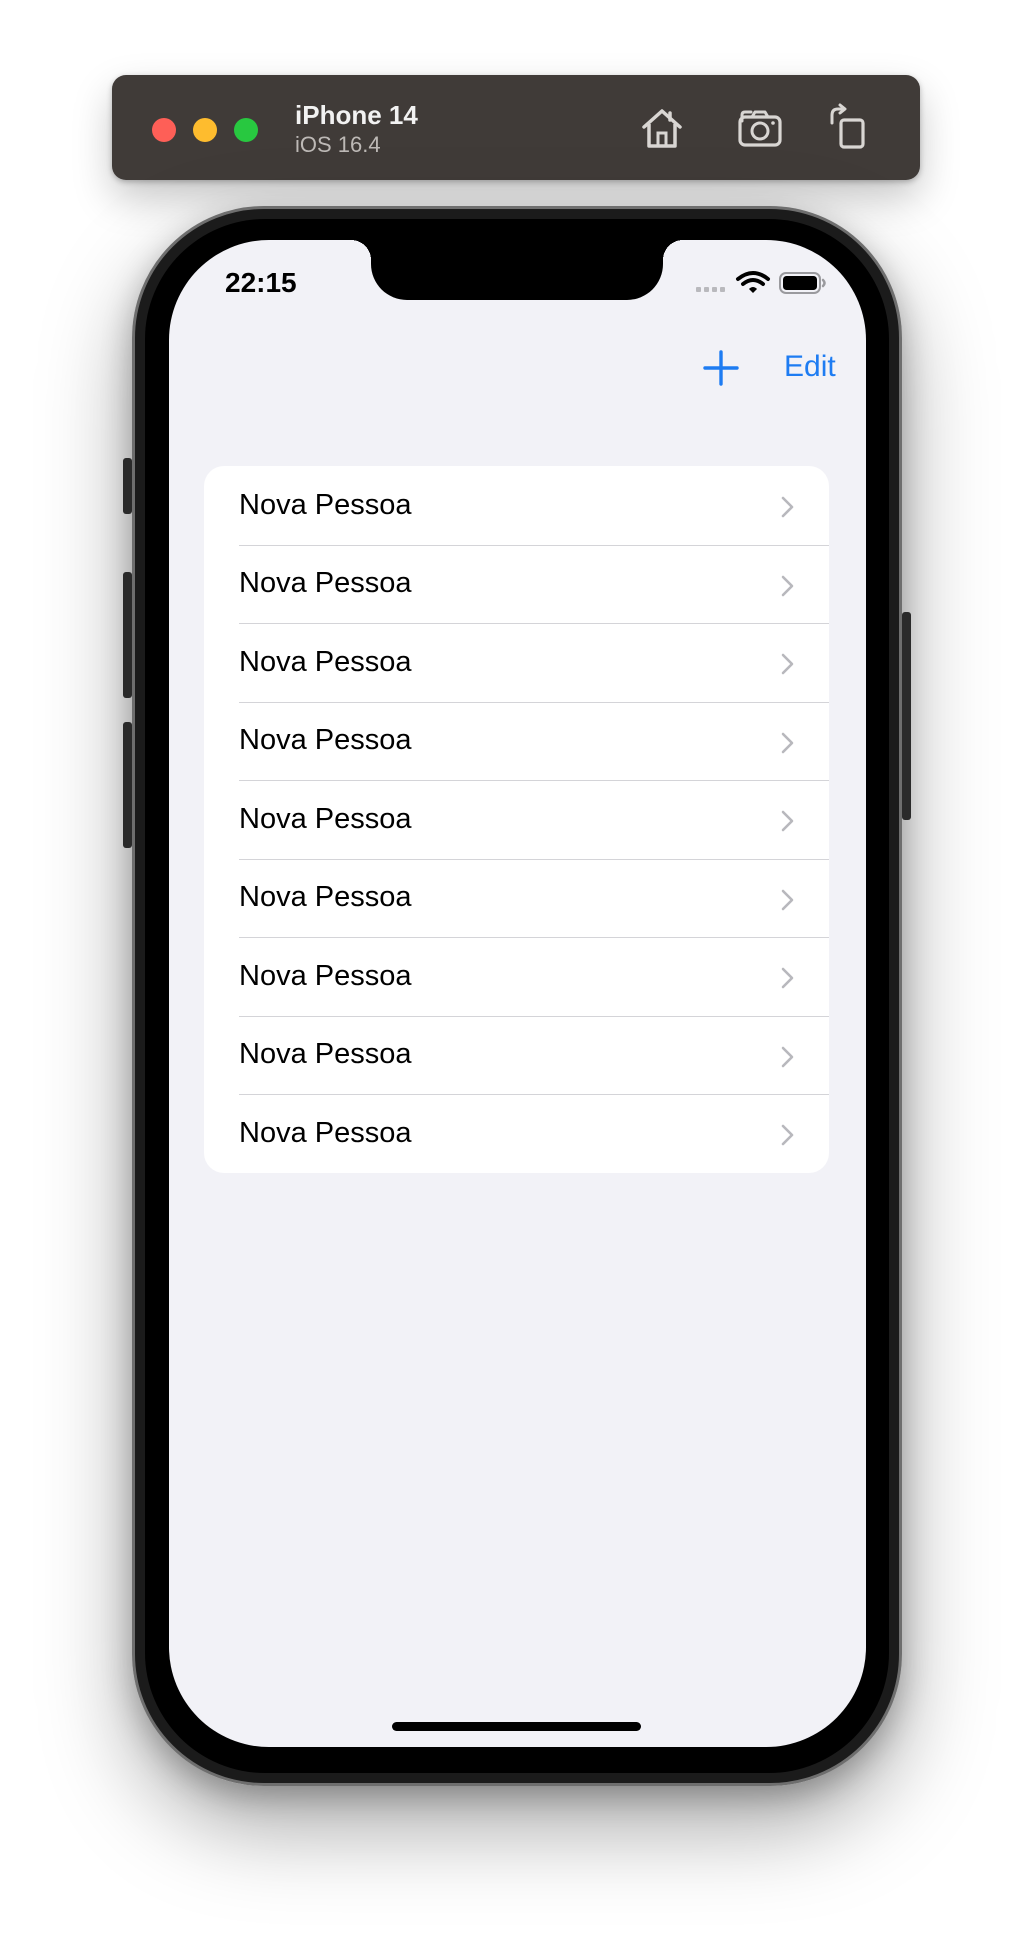 Image resolution: width=1032 pixels, height=1936 pixels. What do you see at coordinates (906, 716) in the screenshot?
I see `power-button` at bounding box center [906, 716].